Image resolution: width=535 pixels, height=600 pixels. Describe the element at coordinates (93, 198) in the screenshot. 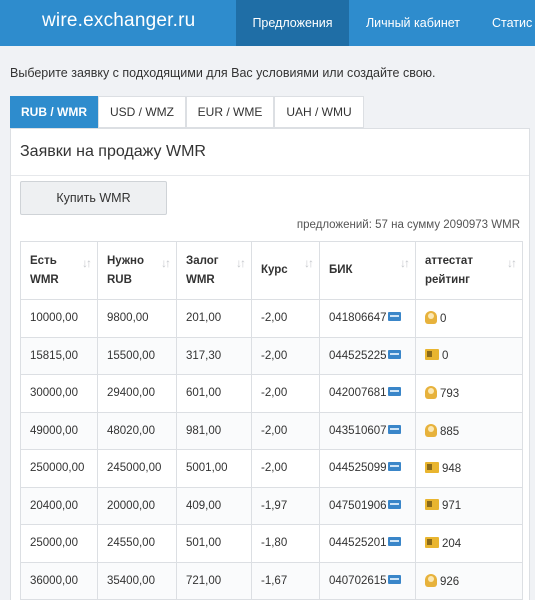

I see `buy-wmr-button: Купить WMR` at that location.